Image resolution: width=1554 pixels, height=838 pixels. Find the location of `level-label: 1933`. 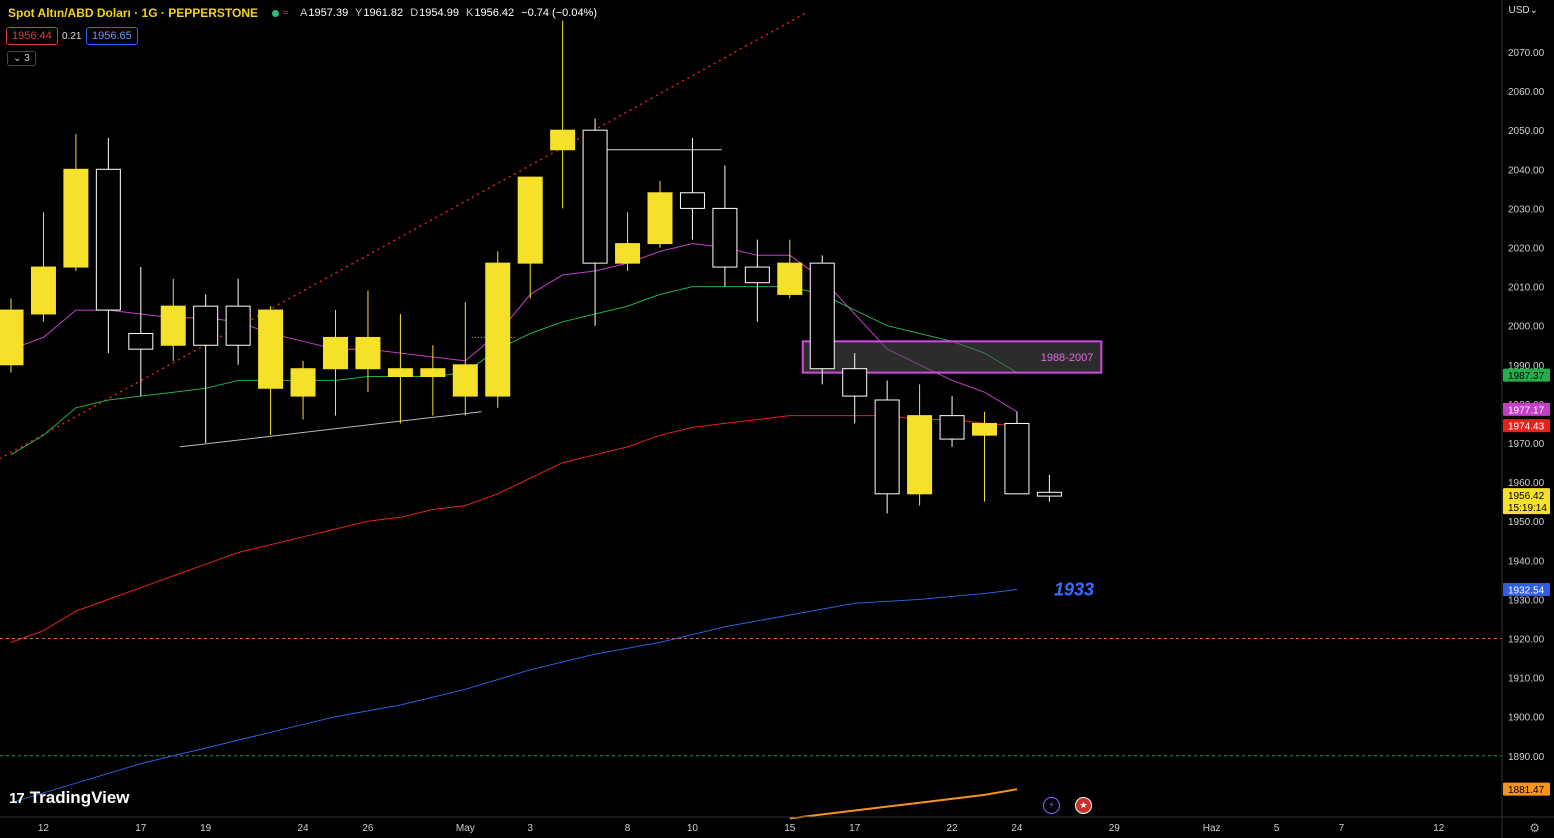

level-label: 1933 is located at coordinates (1074, 589).